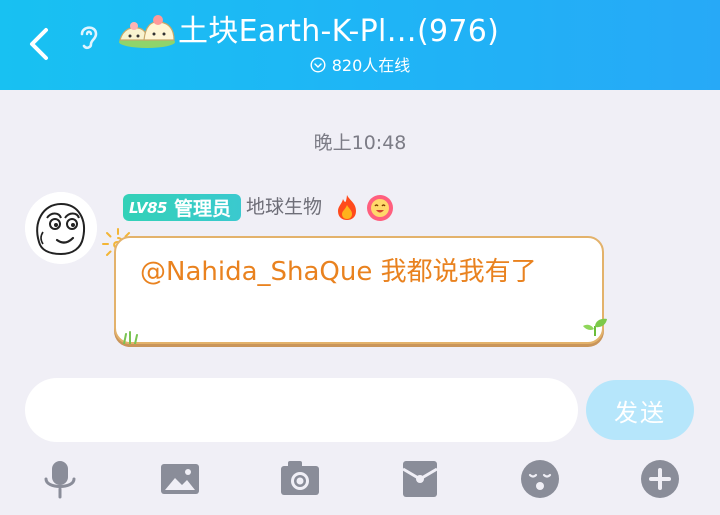 This screenshot has width=720, height=515. I want to click on message-bubble: @Nahida_ShaQue 我都说我有了, so click(359, 290).